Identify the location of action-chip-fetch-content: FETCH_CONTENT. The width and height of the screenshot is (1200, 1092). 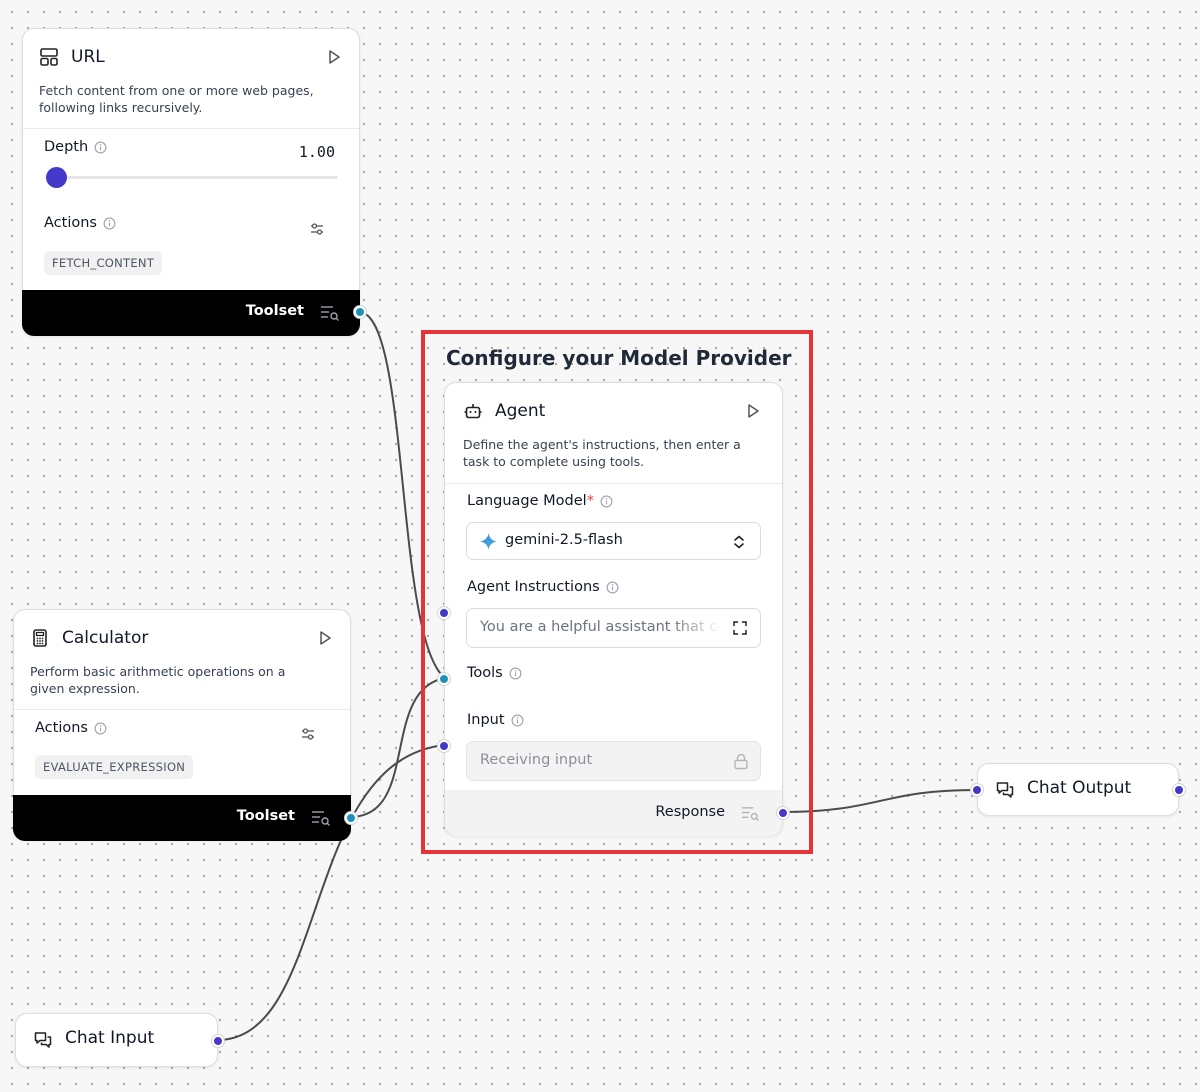
(103, 263).